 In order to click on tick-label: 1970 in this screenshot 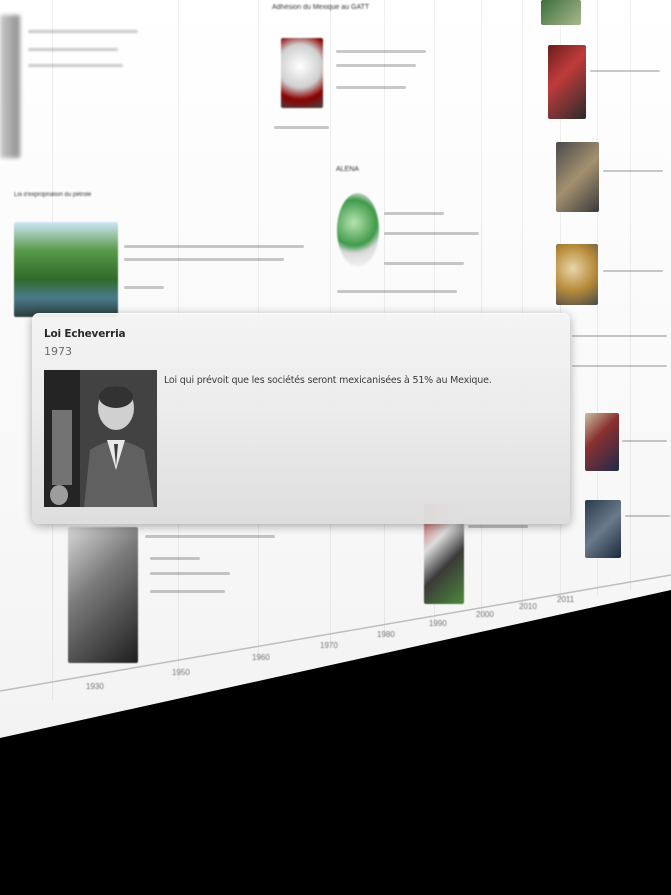, I will do `click(329, 645)`.